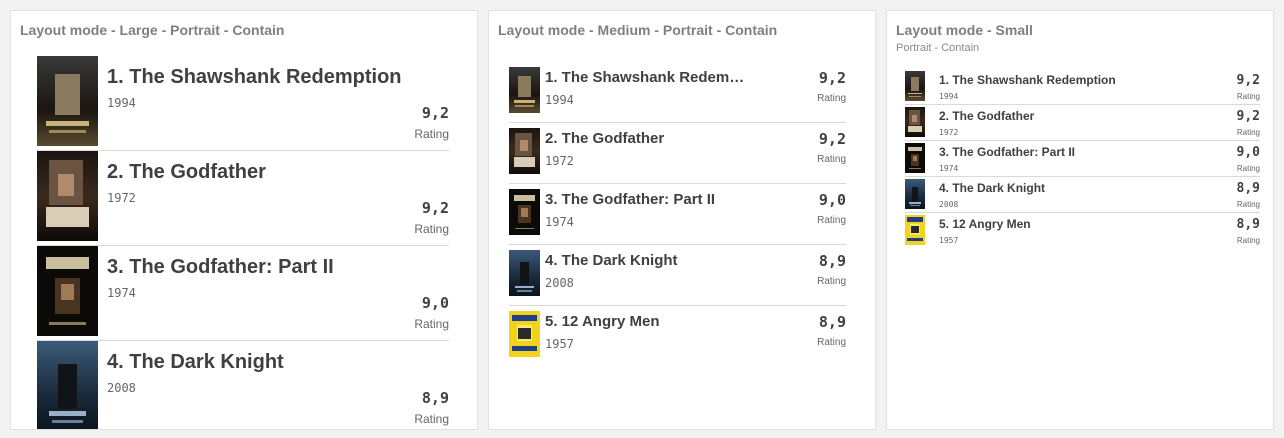  I want to click on item-year: 1957, so click(559, 344).